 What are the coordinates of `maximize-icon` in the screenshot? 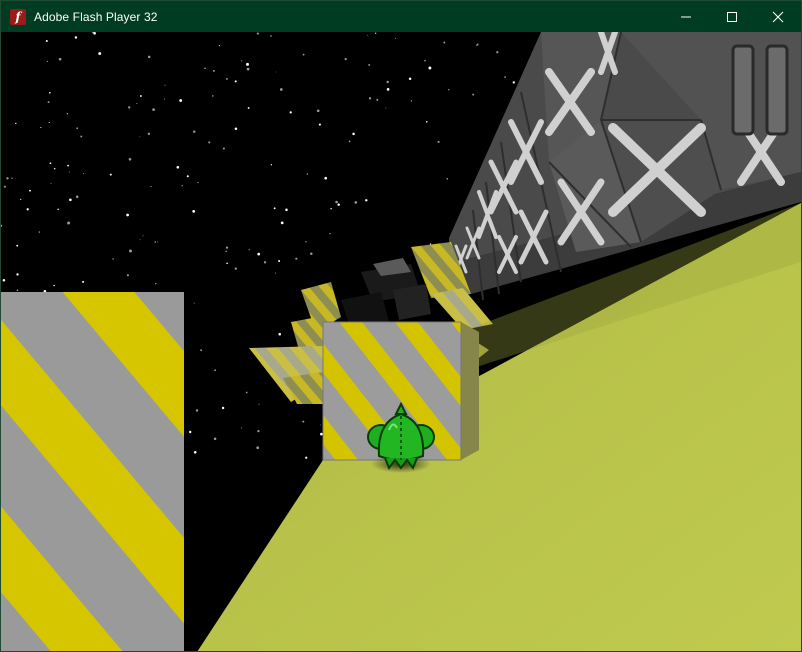 It's located at (732, 16).